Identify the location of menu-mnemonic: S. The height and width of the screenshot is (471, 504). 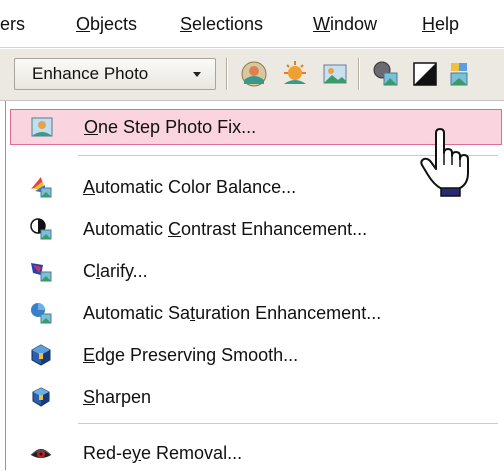
(89, 397).